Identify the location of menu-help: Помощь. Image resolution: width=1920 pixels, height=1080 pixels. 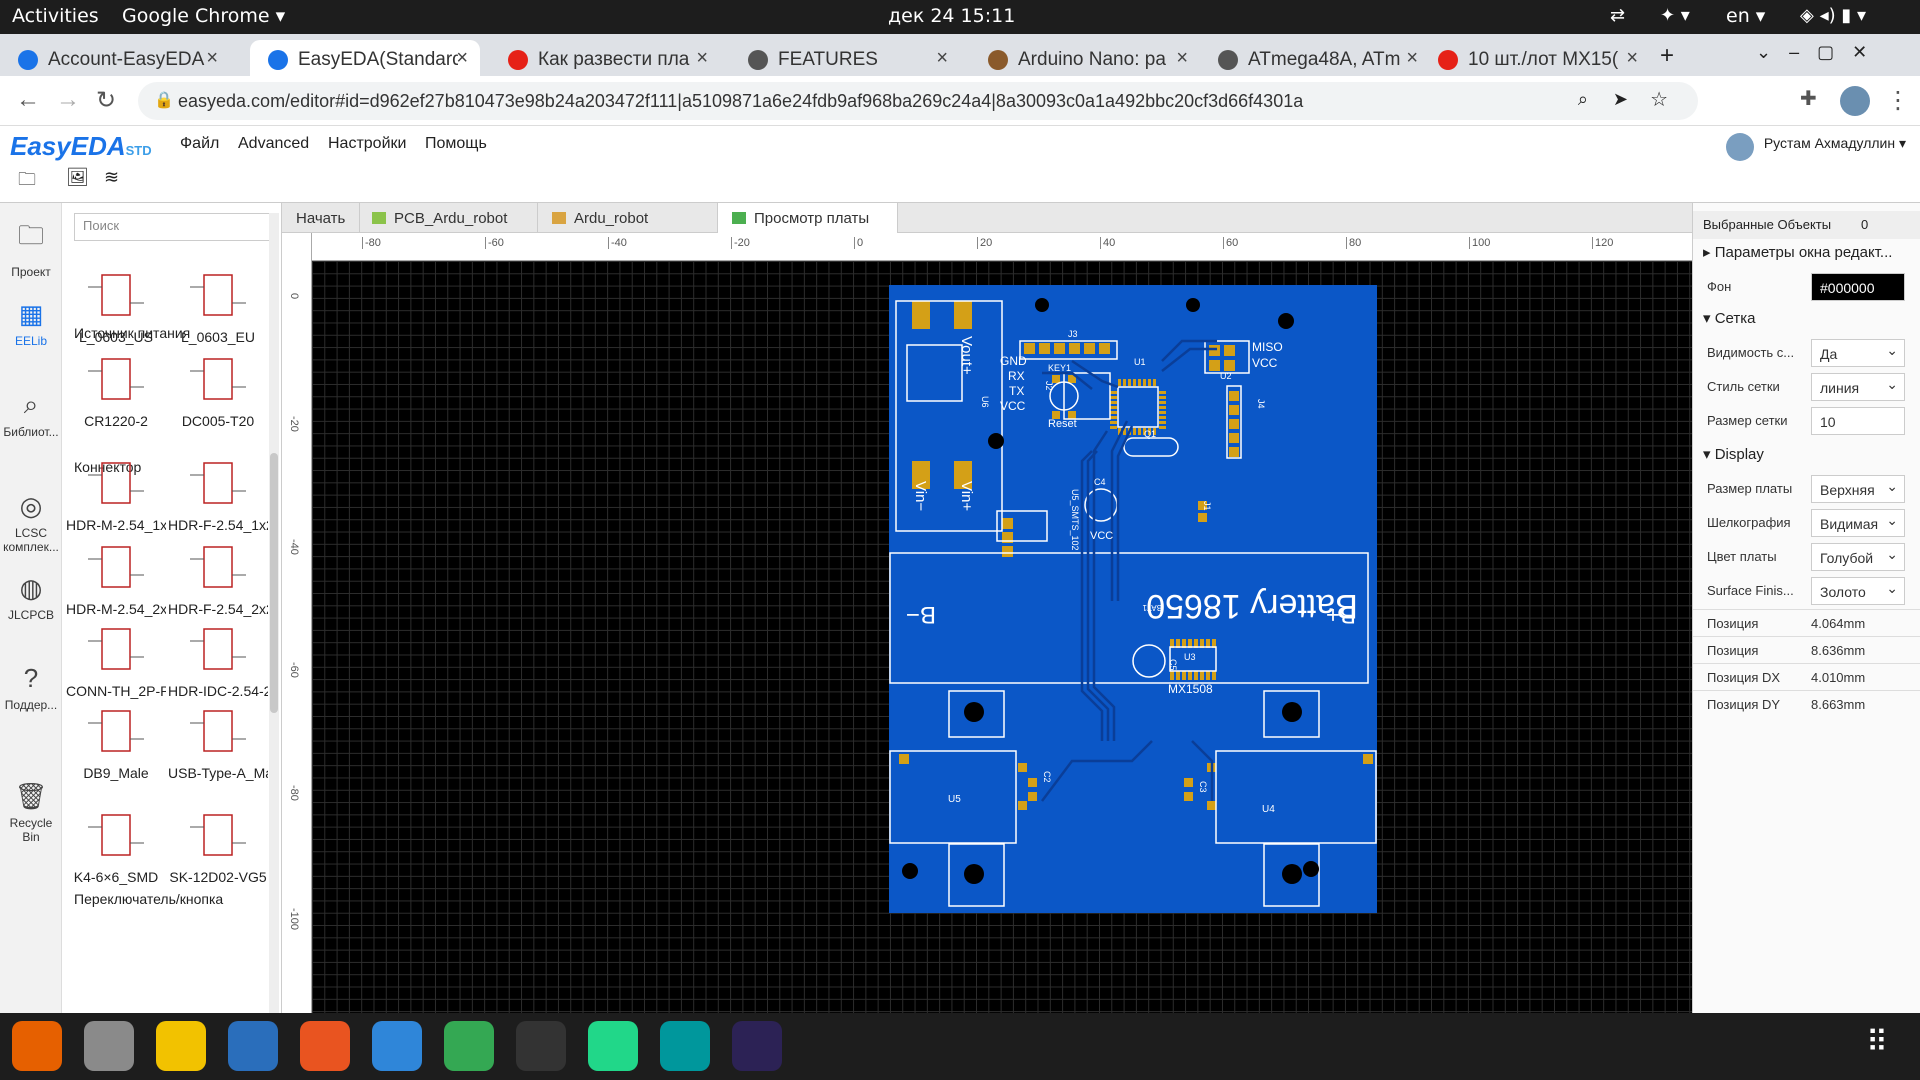
(456, 144).